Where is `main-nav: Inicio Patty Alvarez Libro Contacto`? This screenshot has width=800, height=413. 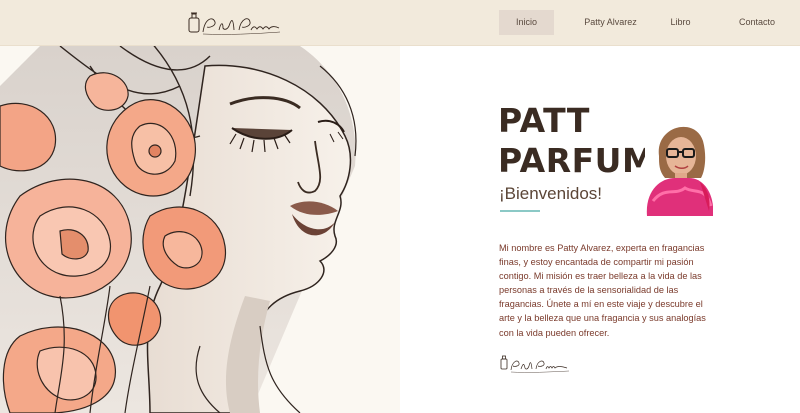 main-nav: Inicio Patty Alvarez Libro Contacto is located at coordinates (649, 22).